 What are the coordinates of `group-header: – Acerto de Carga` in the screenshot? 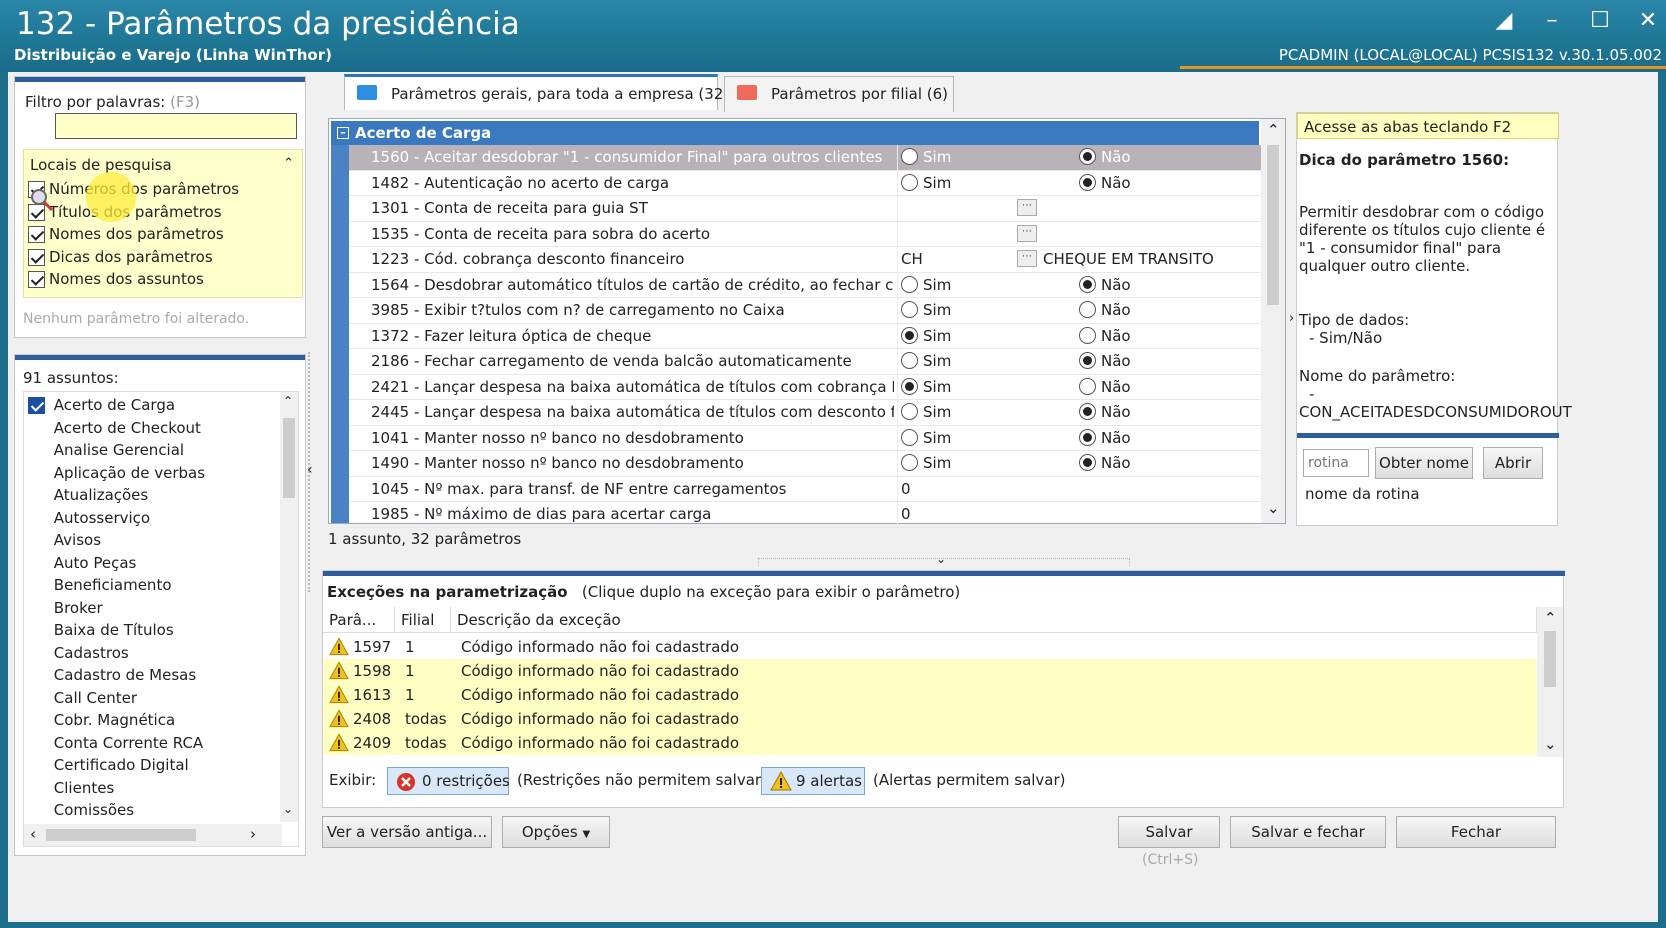 It's located at (795, 133).